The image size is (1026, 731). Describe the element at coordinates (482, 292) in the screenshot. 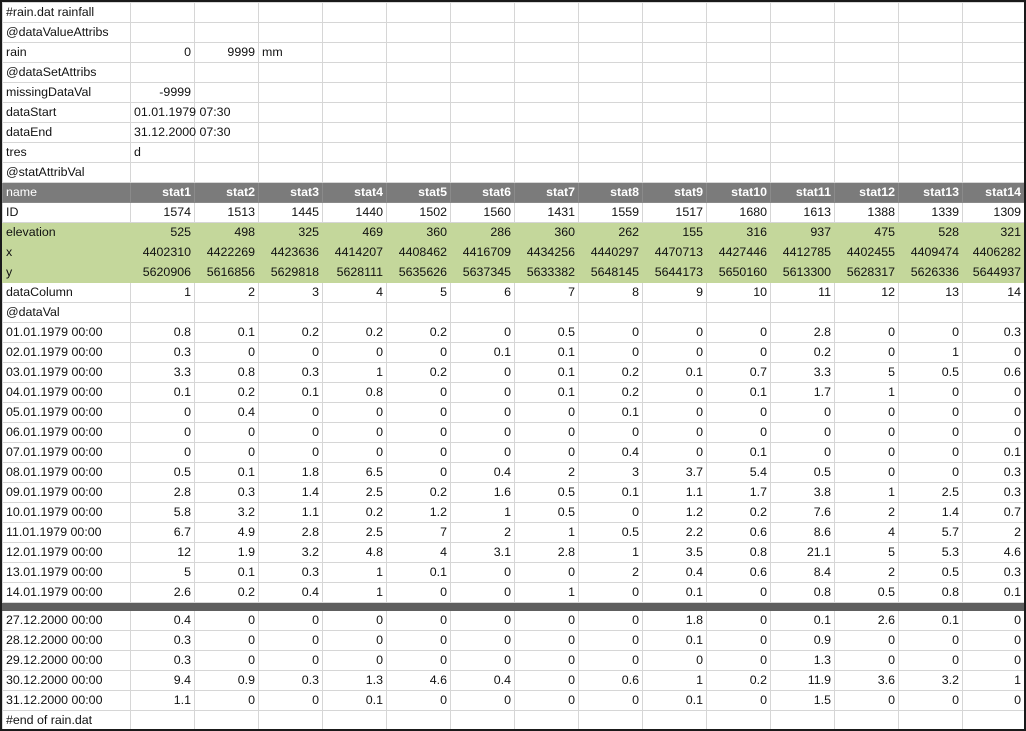

I see `data-column-cell: 6` at that location.